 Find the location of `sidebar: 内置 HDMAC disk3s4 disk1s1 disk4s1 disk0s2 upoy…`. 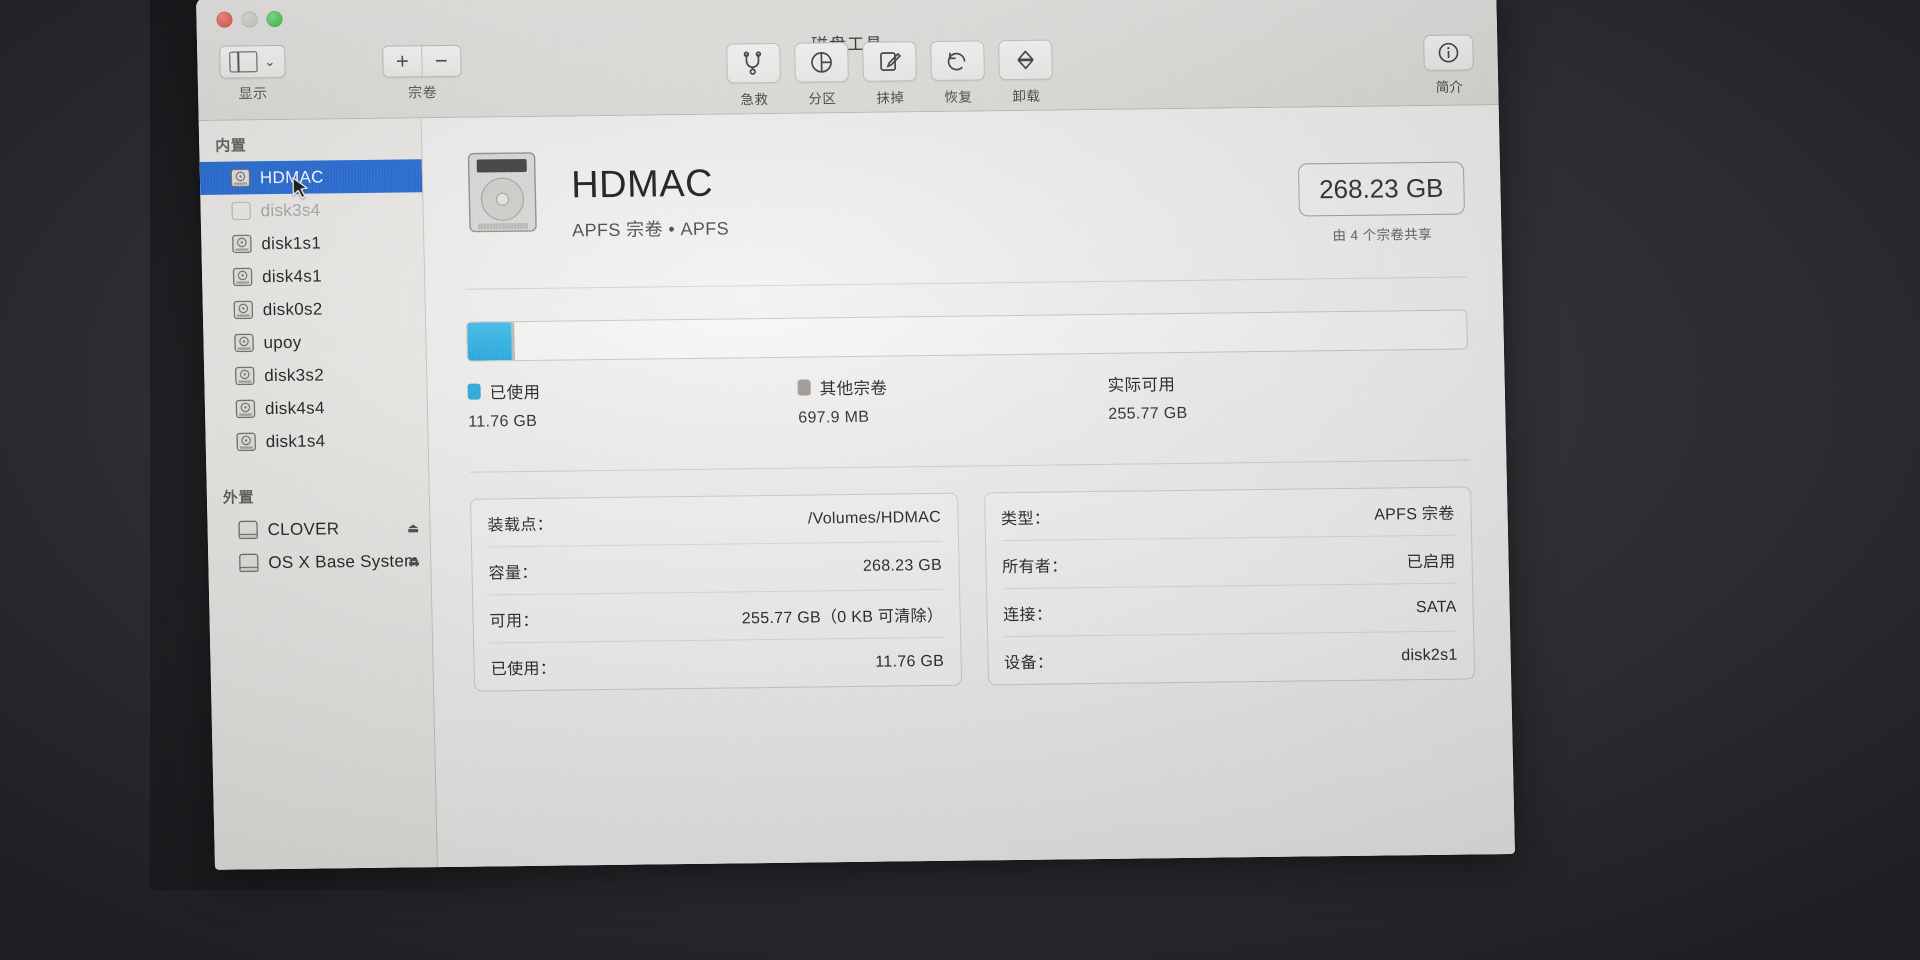

sidebar: 内置 HDMAC disk3s4 disk1s1 disk4s1 disk0s2 upoy… is located at coordinates (318, 494).